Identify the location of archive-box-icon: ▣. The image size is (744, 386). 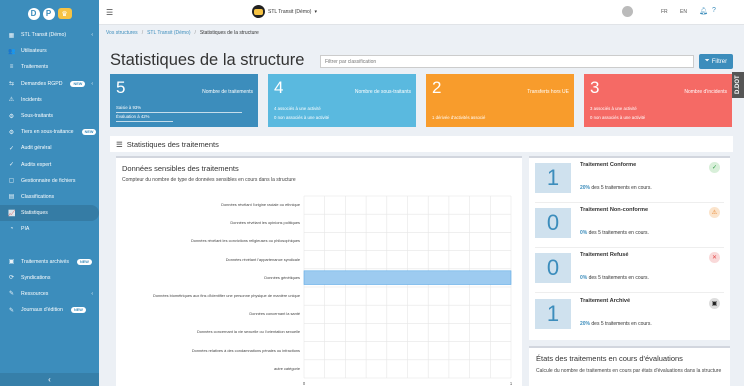
(714, 303).